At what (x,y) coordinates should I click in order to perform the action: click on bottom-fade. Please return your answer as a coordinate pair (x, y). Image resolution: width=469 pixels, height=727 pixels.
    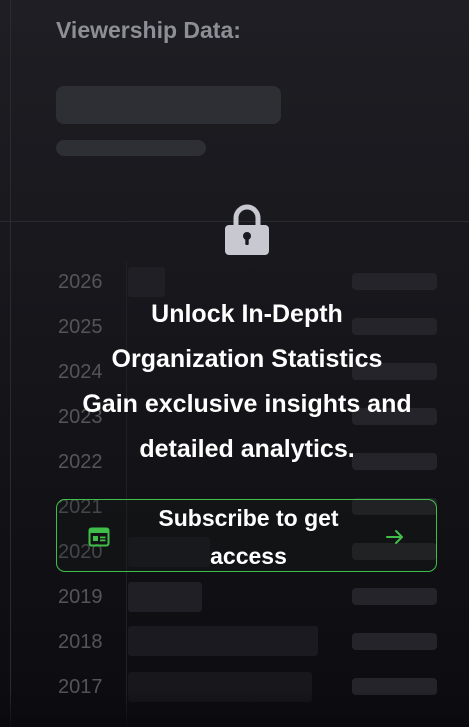
    Looking at the image, I should click on (234, 708).